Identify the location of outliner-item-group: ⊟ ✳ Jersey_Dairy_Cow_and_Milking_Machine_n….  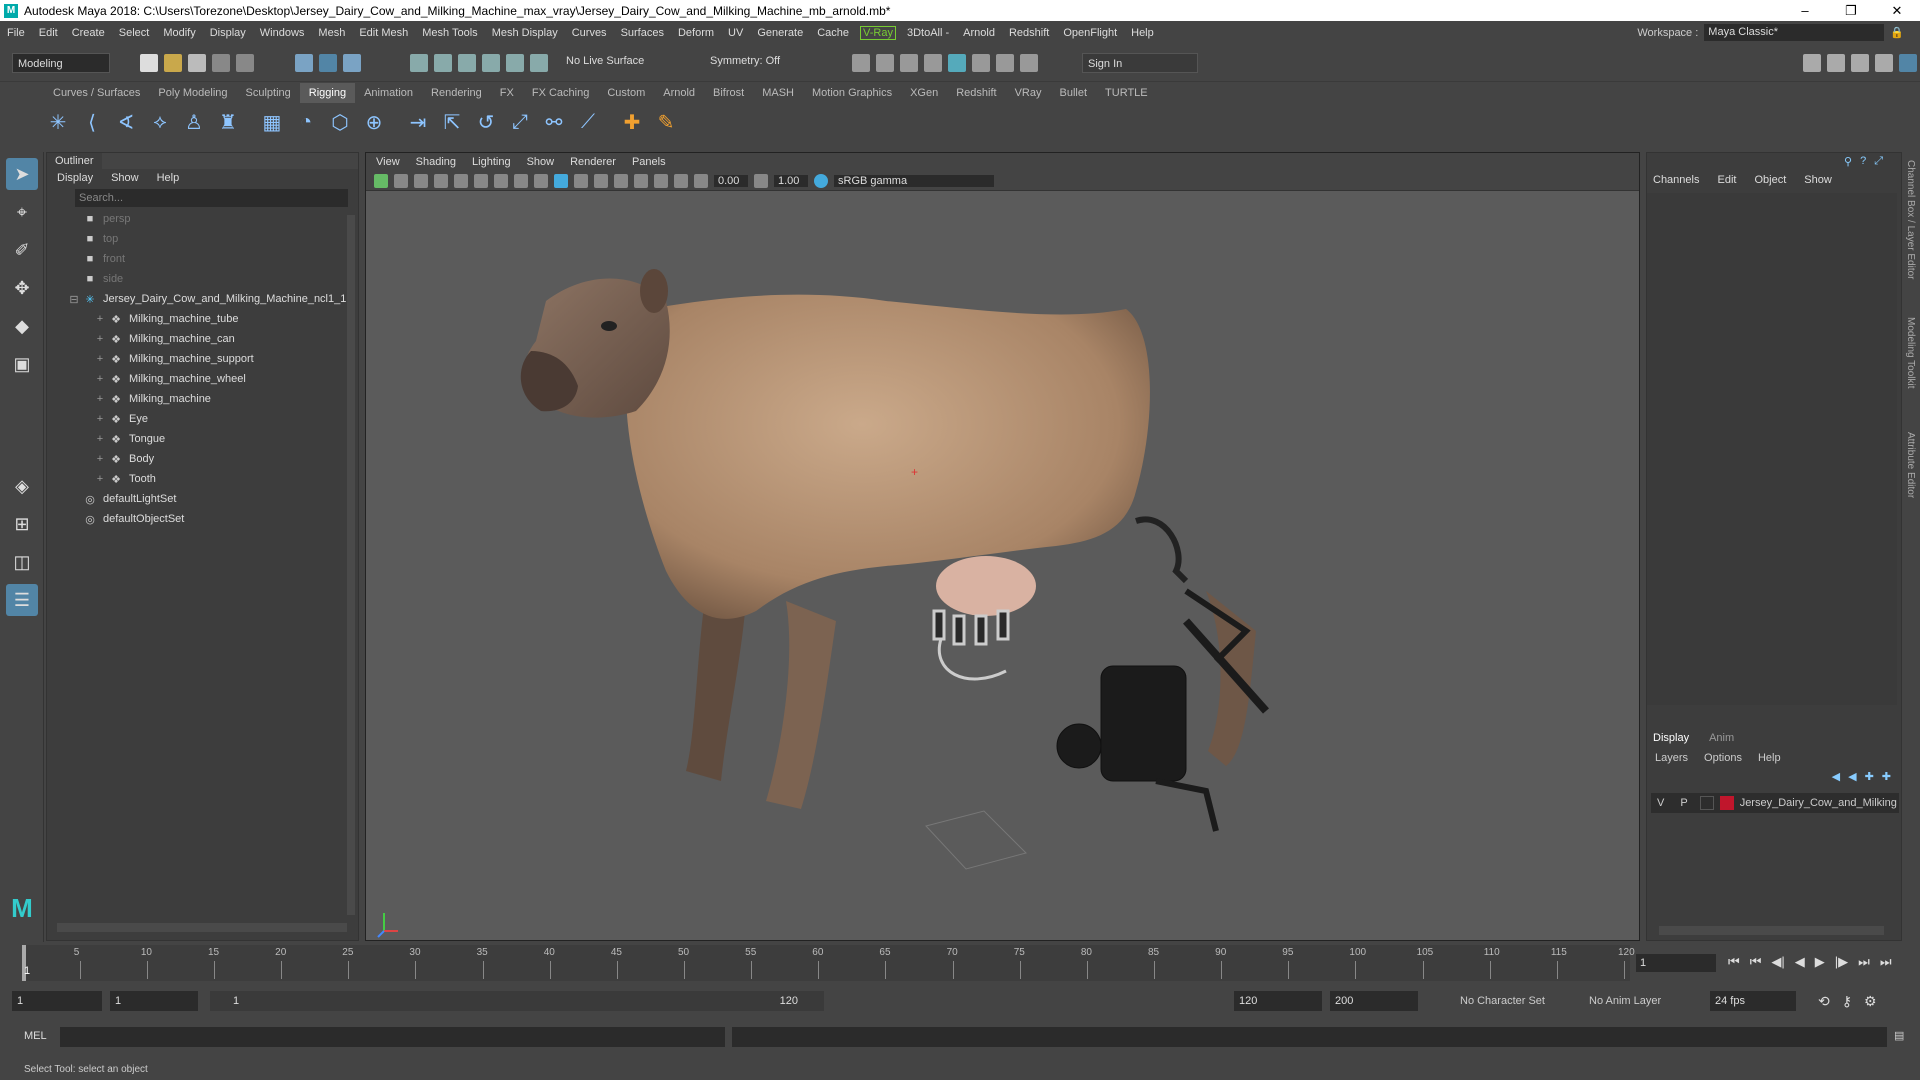
(213, 299).